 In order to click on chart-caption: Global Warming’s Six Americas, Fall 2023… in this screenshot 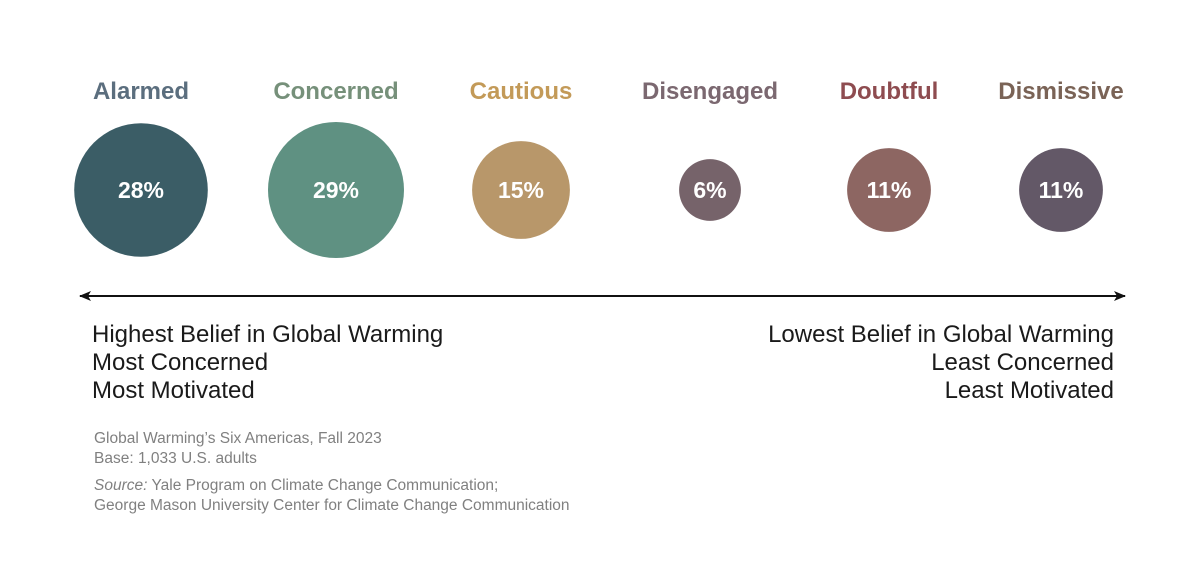, I will do `click(332, 472)`.